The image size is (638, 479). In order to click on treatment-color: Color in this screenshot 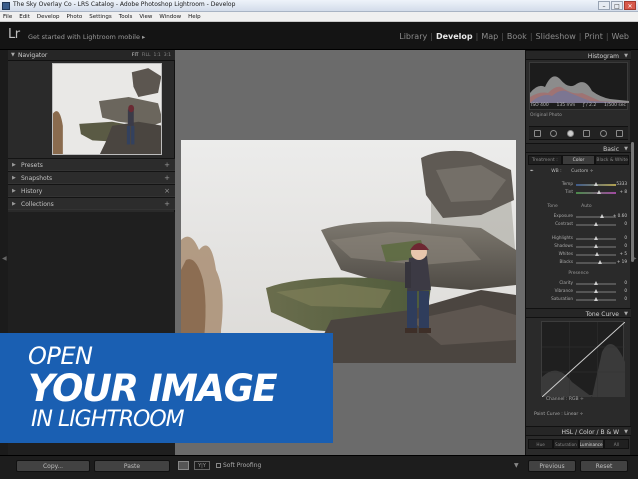, I will do `click(578, 160)`.